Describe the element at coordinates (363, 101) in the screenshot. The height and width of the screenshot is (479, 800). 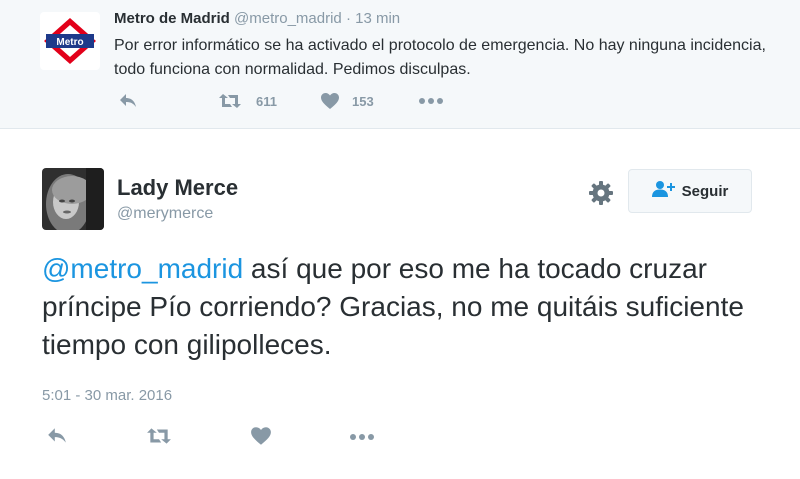
I see `like-count: 153` at that location.